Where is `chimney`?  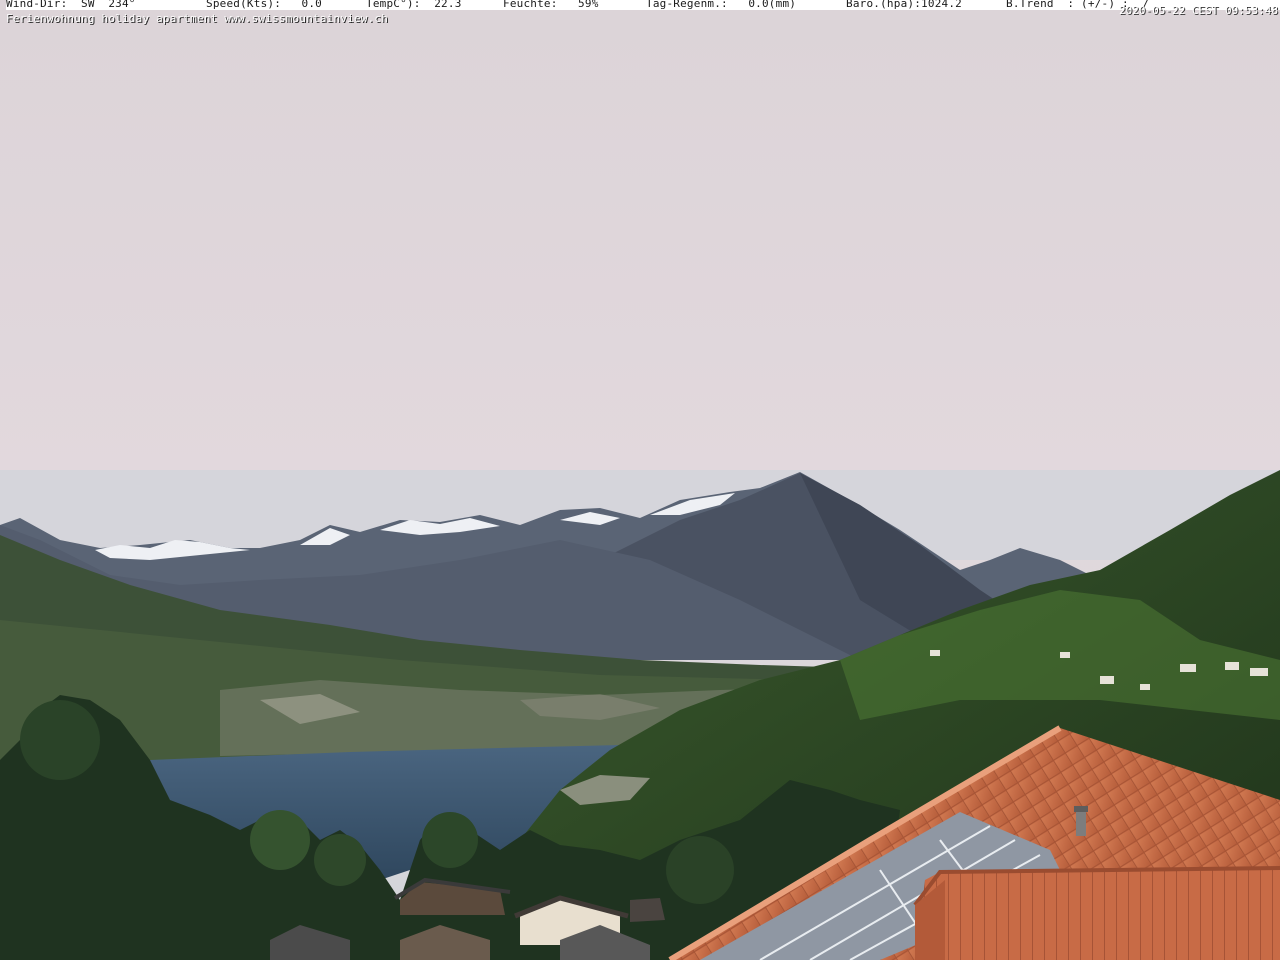
chimney is located at coordinates (1081, 823).